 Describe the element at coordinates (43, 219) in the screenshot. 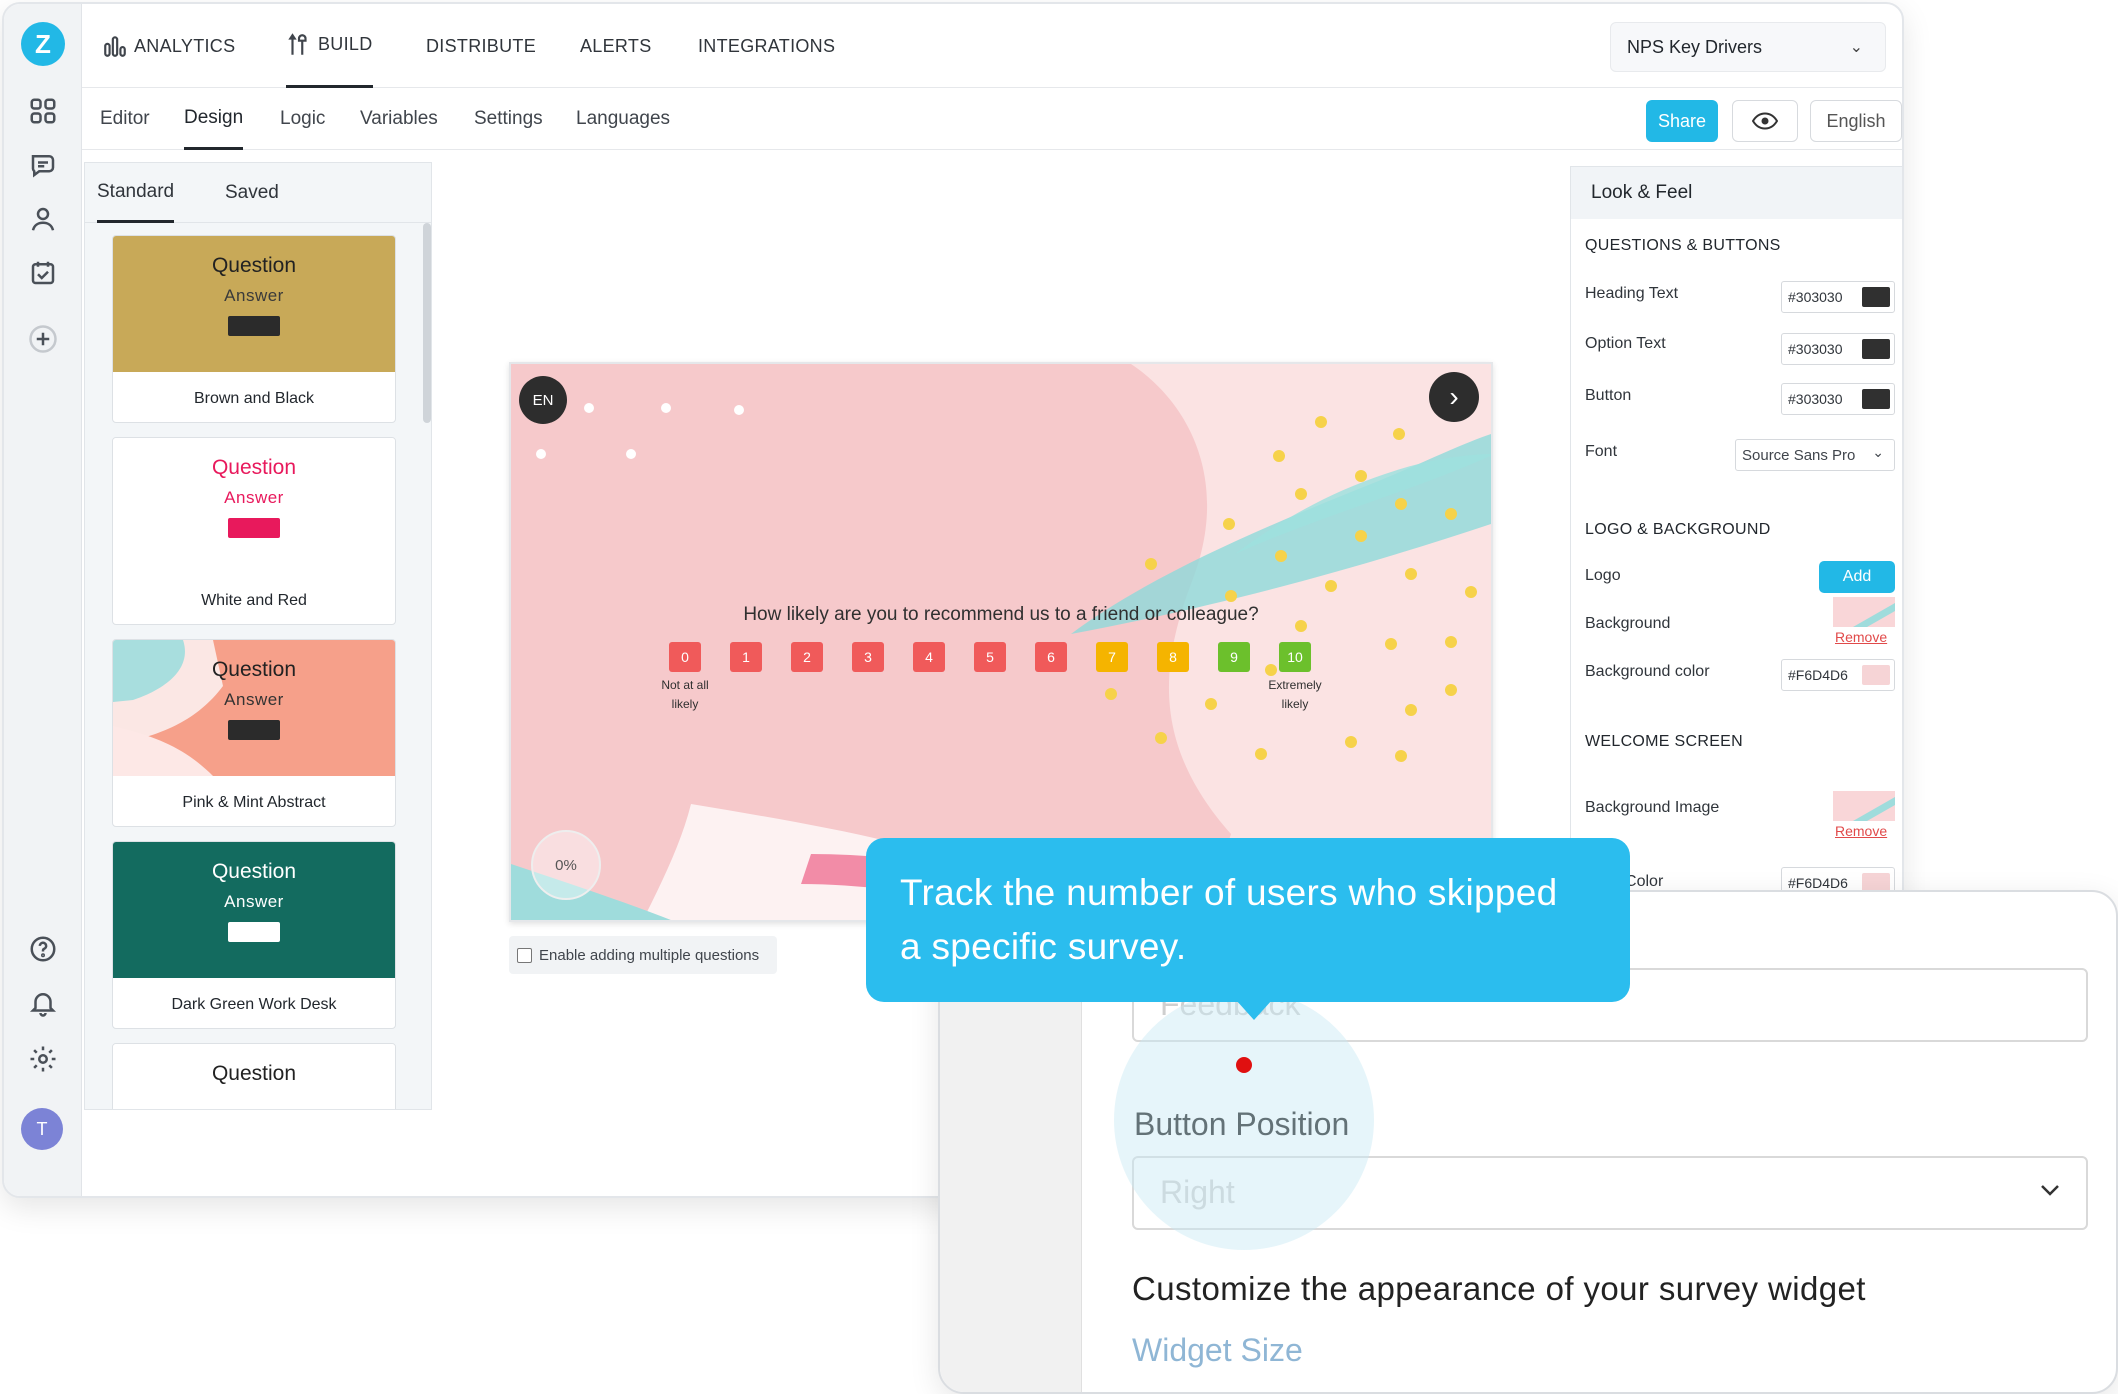

I see `user-icon` at that location.